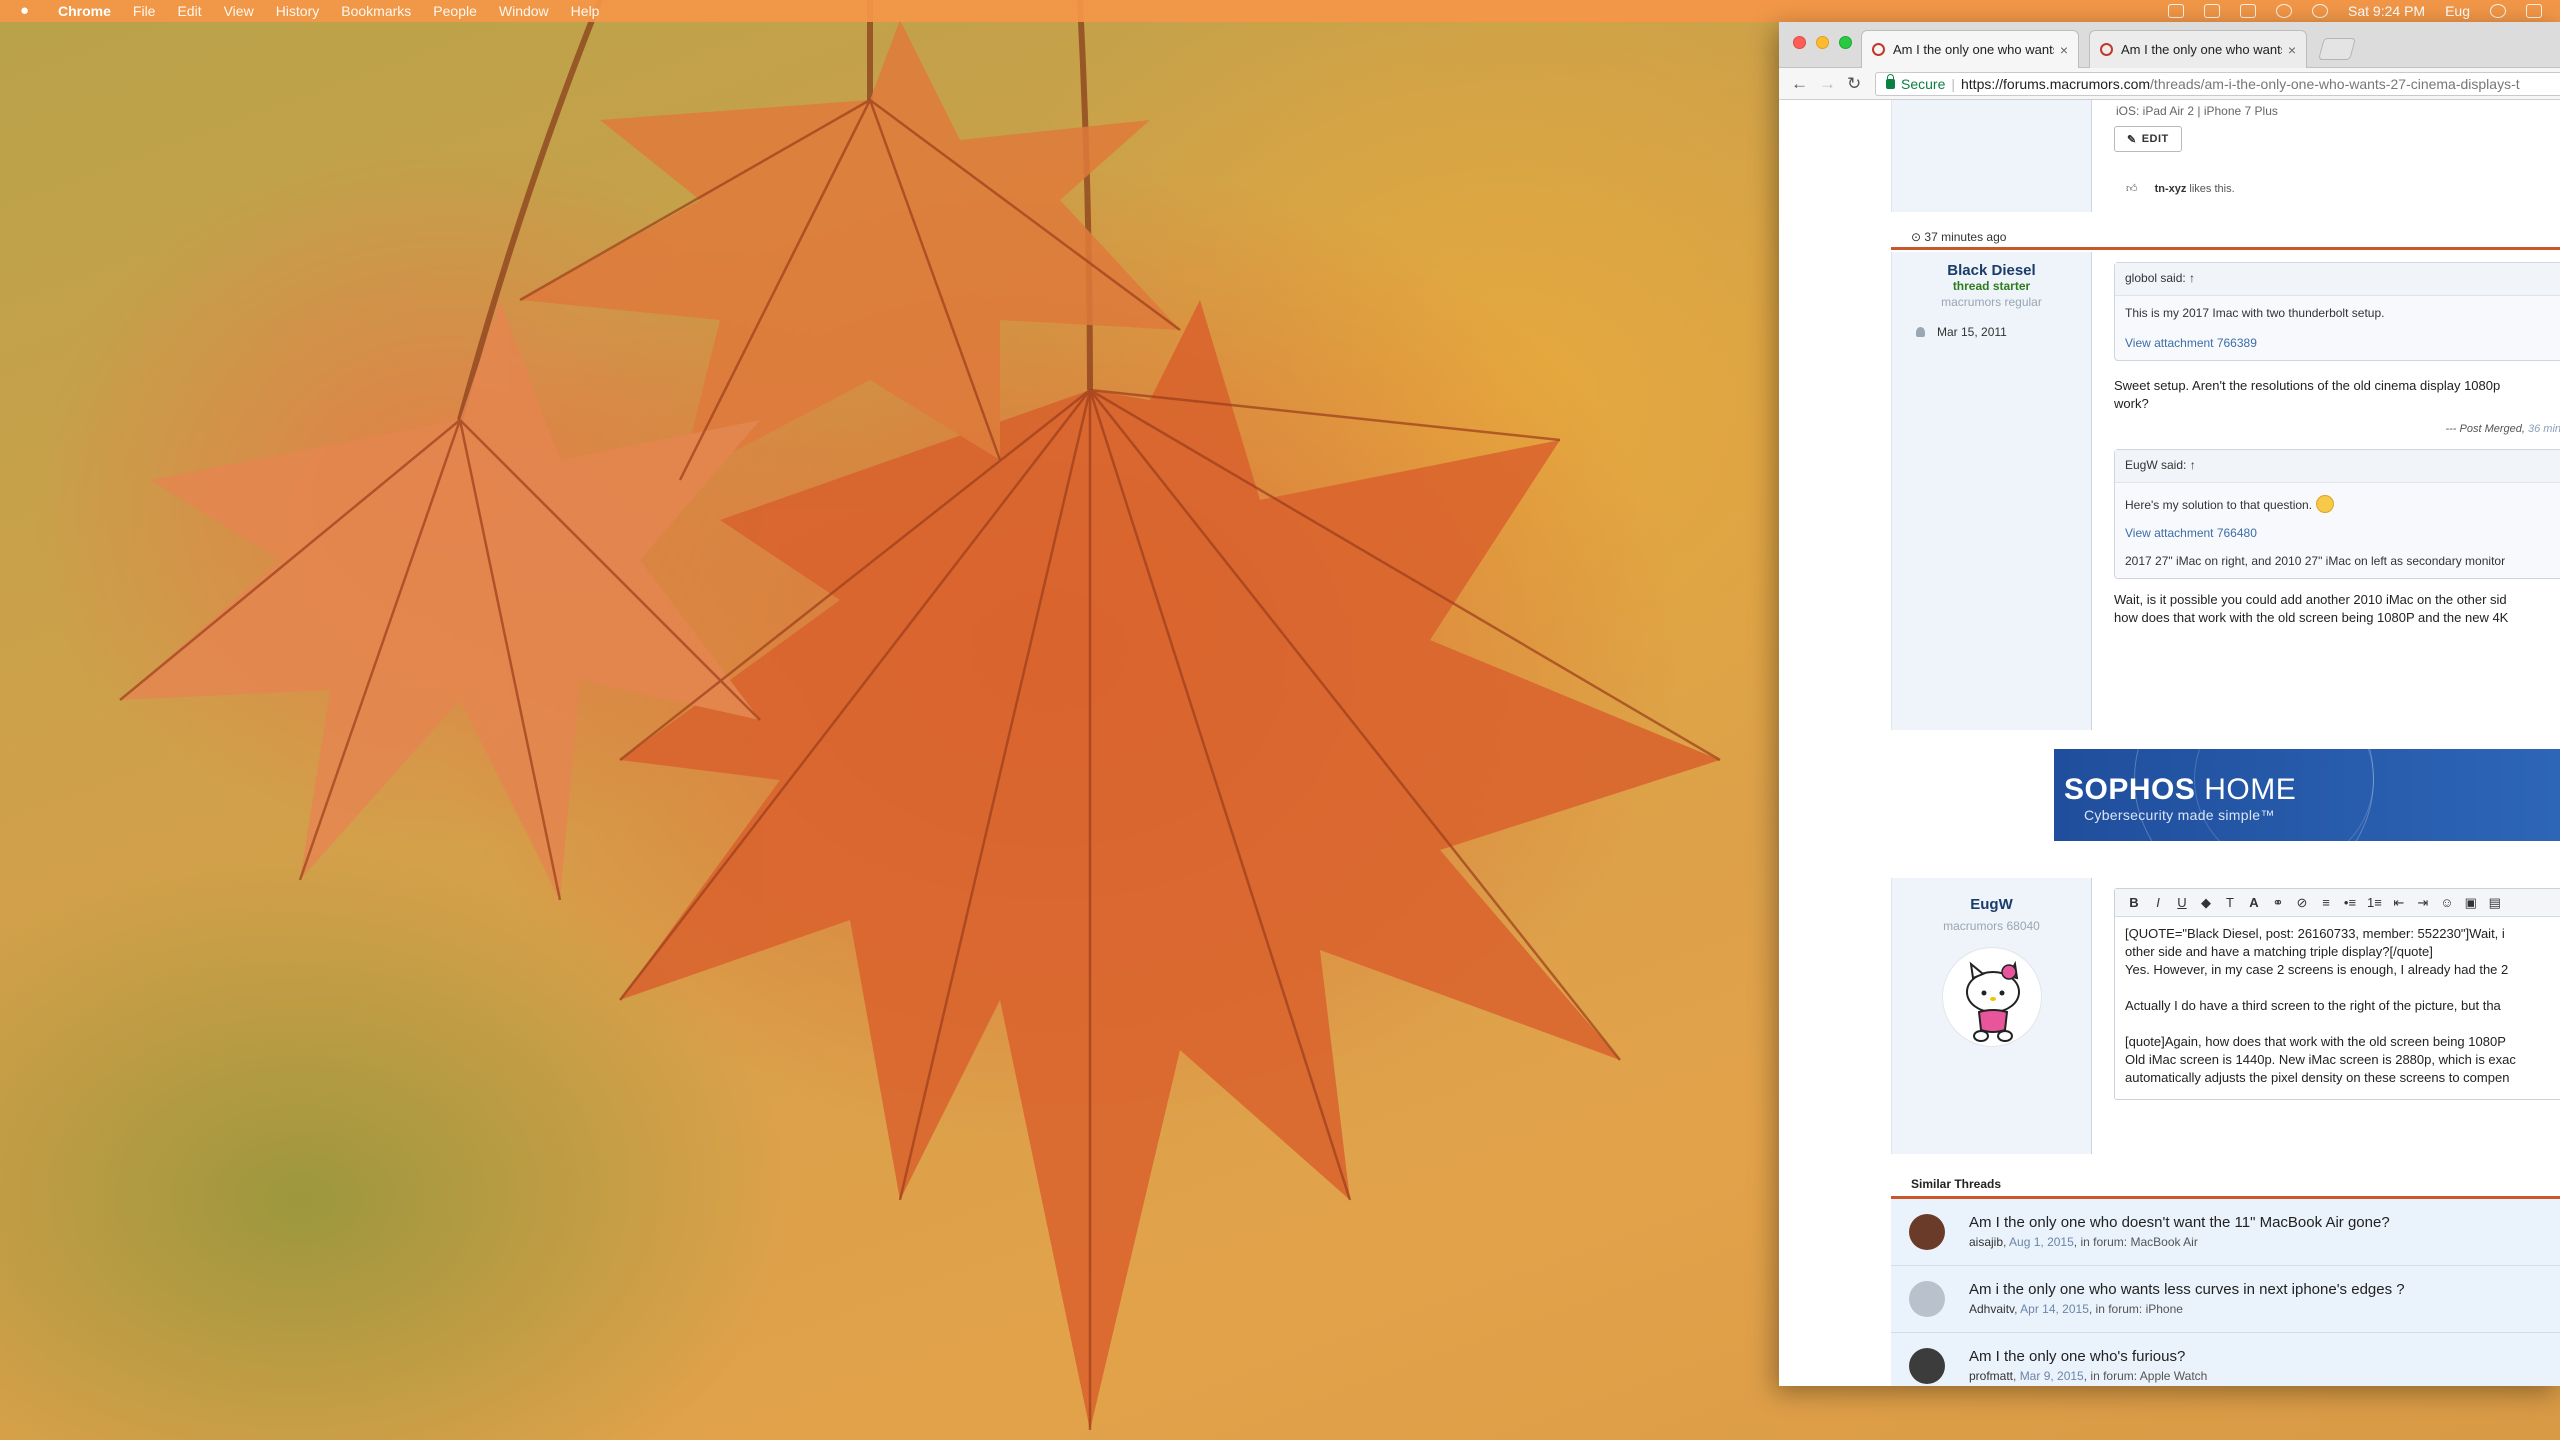 The width and height of the screenshot is (2560, 1440). What do you see at coordinates (144, 11) in the screenshot?
I see `menu-file: File` at bounding box center [144, 11].